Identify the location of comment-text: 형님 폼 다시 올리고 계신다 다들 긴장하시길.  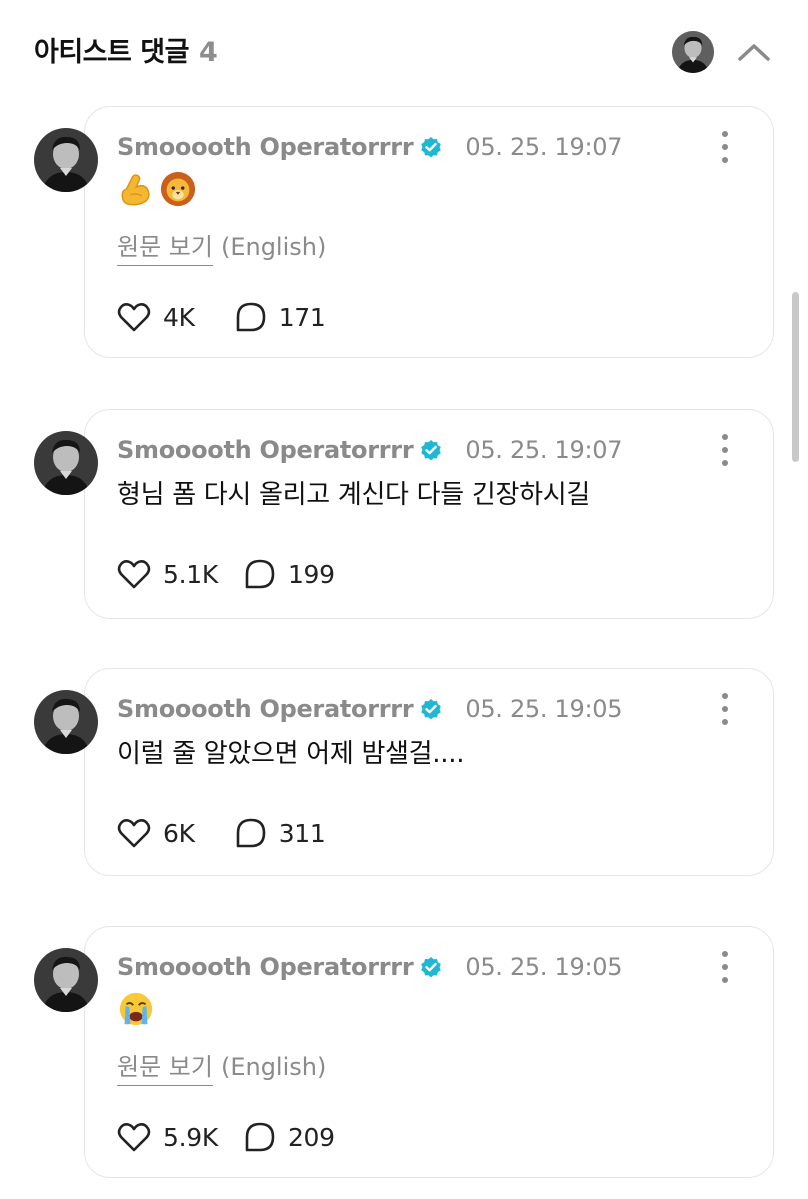
(353, 495).